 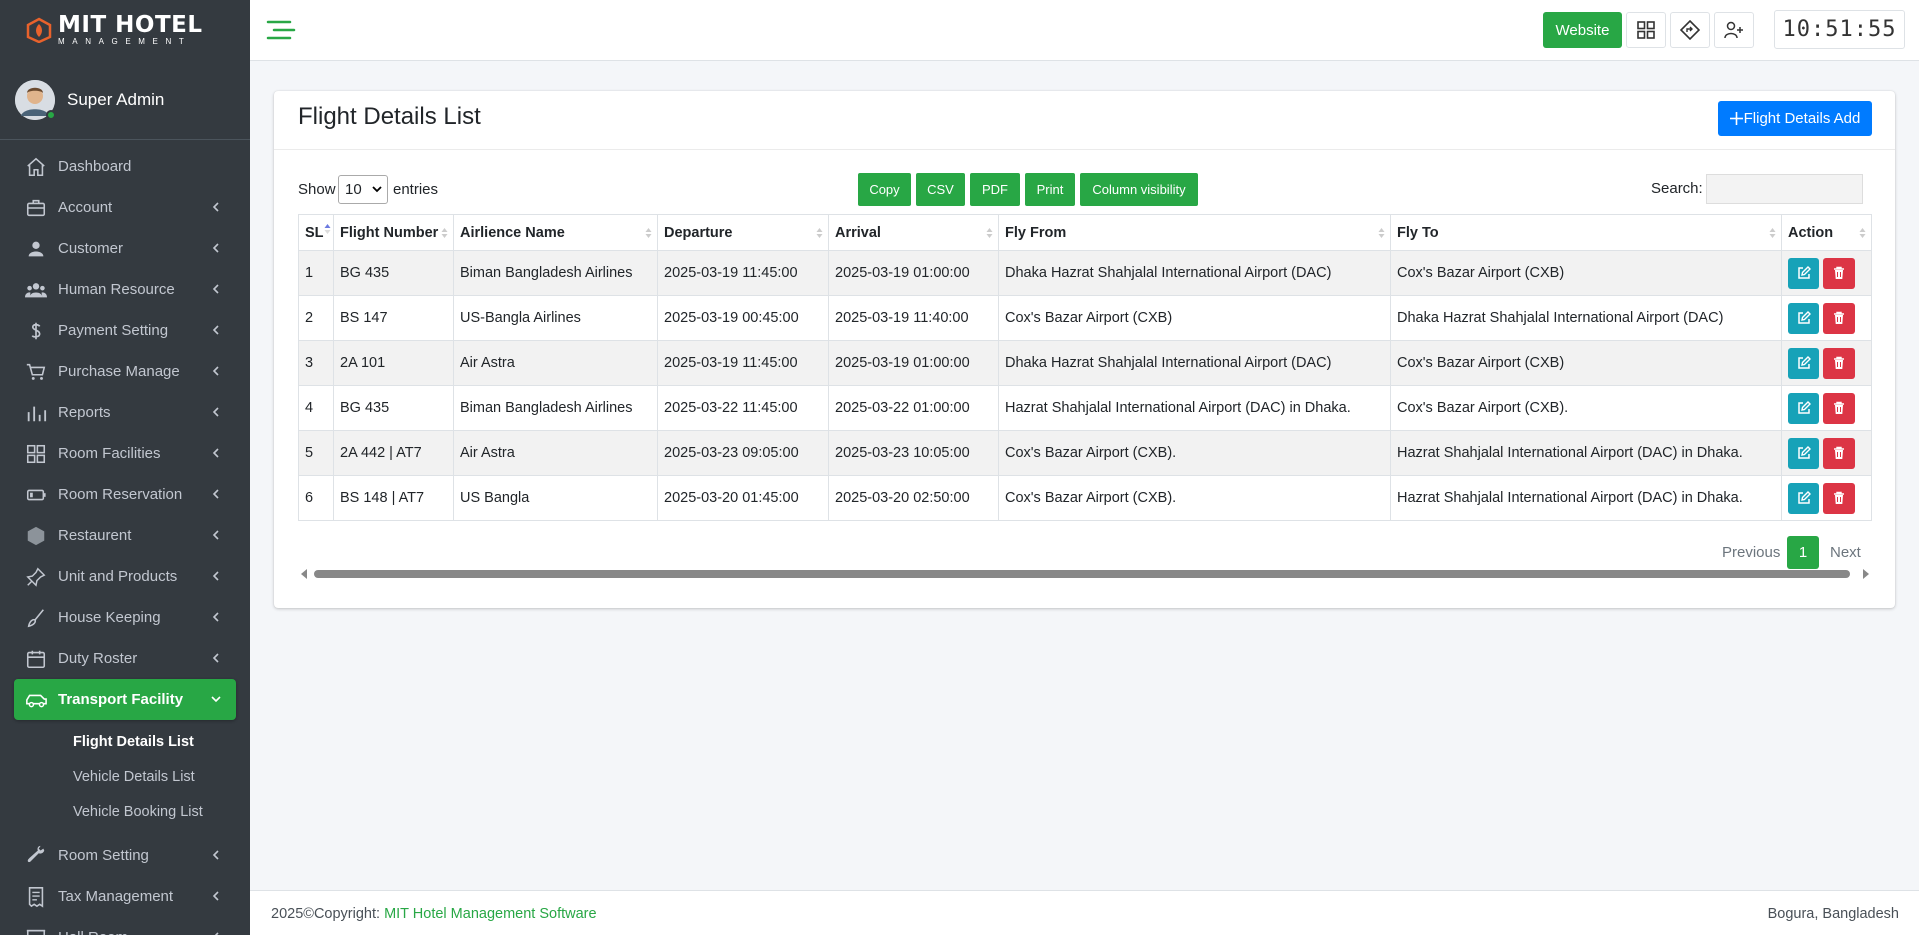 What do you see at coordinates (125, 371) in the screenshot?
I see `sidebar-item-purchase-manage: Purchase Manage` at bounding box center [125, 371].